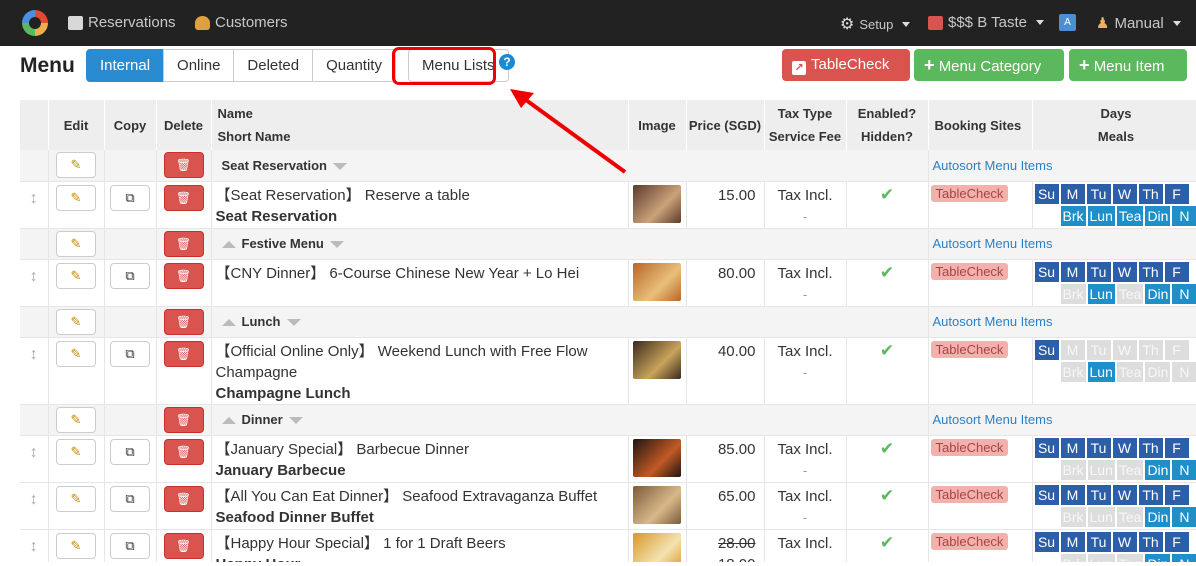 The image size is (1196, 566). What do you see at coordinates (846, 65) in the screenshot?
I see `tablecheck-button: ↗ TableCheck` at bounding box center [846, 65].